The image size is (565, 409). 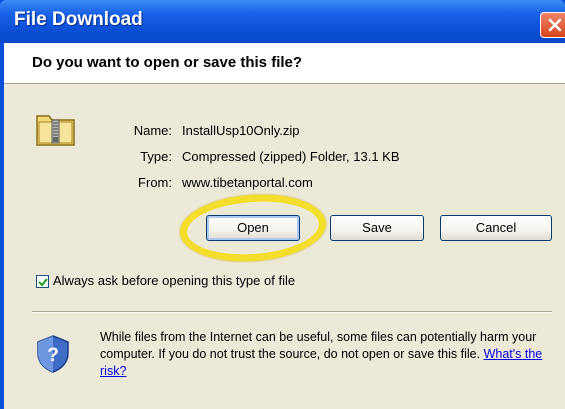 I want to click on file-type: Compressed (zipped) Folder, 13.1 KB, so click(x=291, y=156).